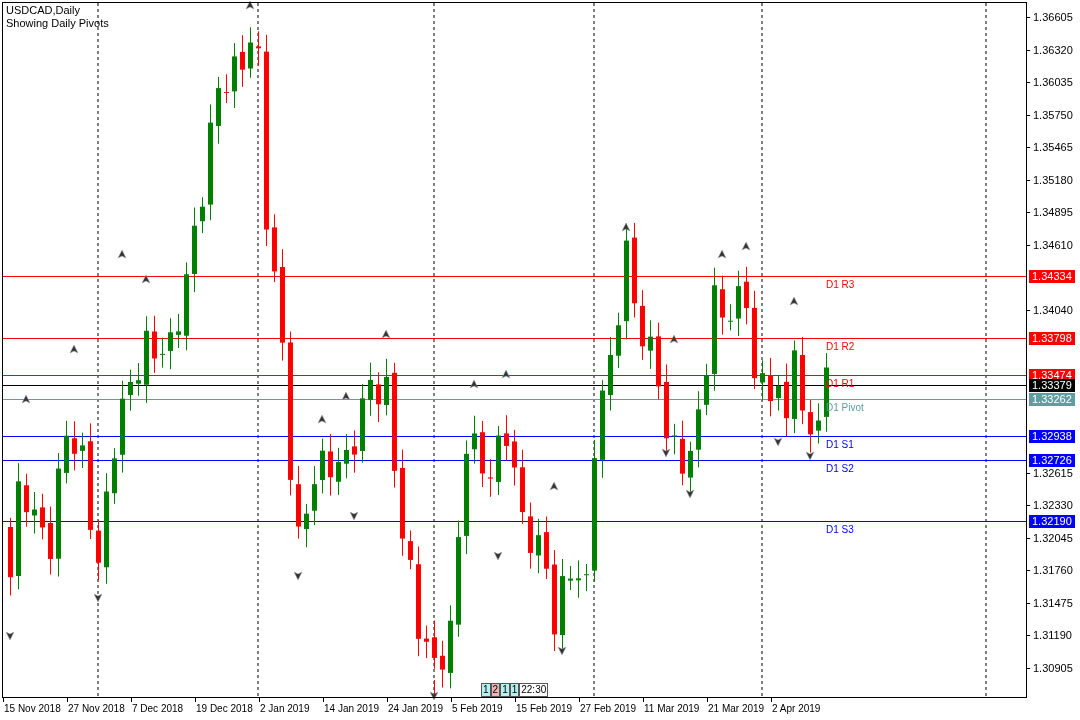 This screenshot has width=1080, height=720. I want to click on pivot-level-label: D1 S2, so click(840, 469).